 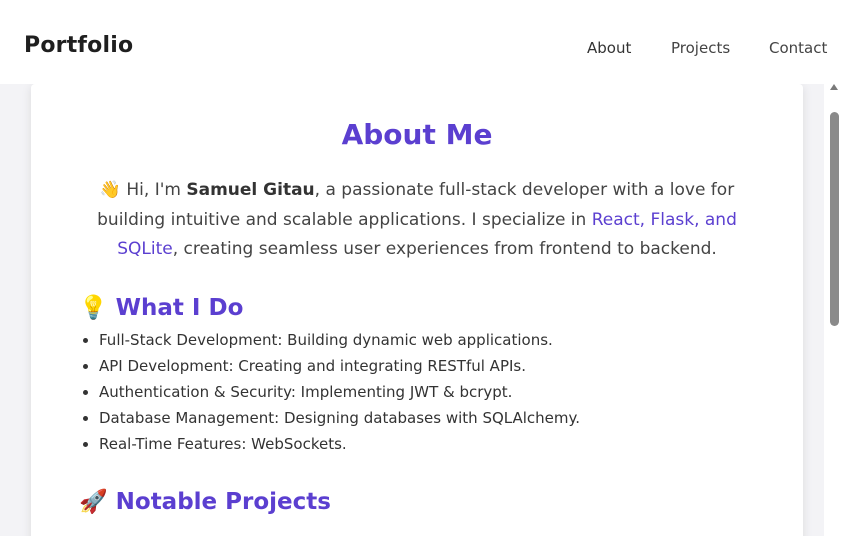 What do you see at coordinates (417, 134) in the screenshot?
I see `about-title: About Me` at bounding box center [417, 134].